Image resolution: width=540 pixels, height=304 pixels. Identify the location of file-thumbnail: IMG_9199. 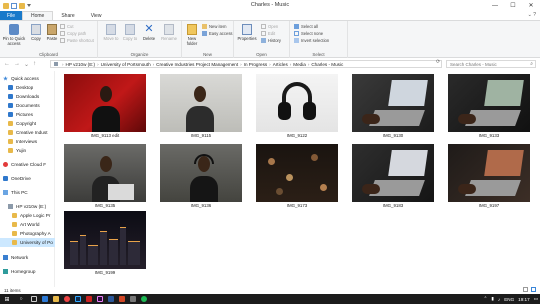
(105, 244).